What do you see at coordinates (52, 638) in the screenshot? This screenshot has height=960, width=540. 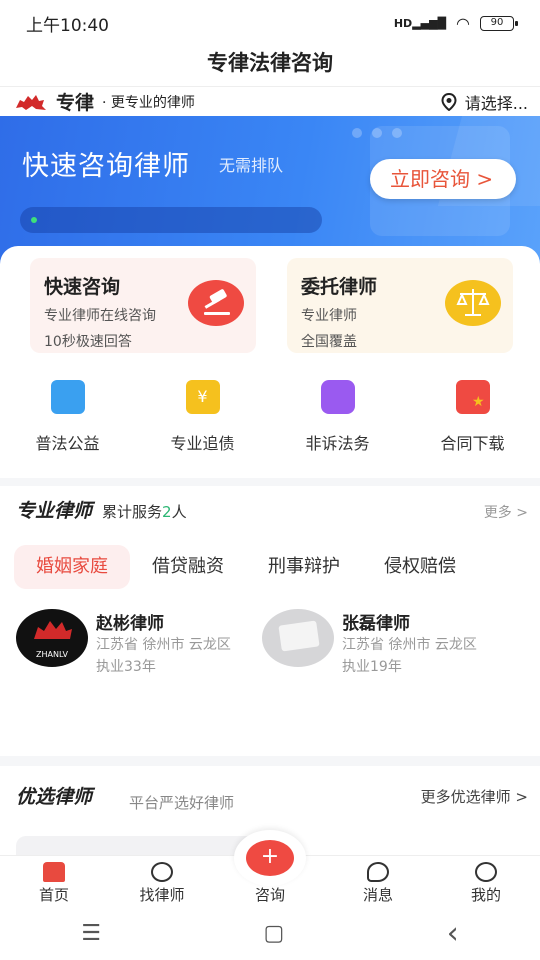 I see `avatar: ZHANLV` at bounding box center [52, 638].